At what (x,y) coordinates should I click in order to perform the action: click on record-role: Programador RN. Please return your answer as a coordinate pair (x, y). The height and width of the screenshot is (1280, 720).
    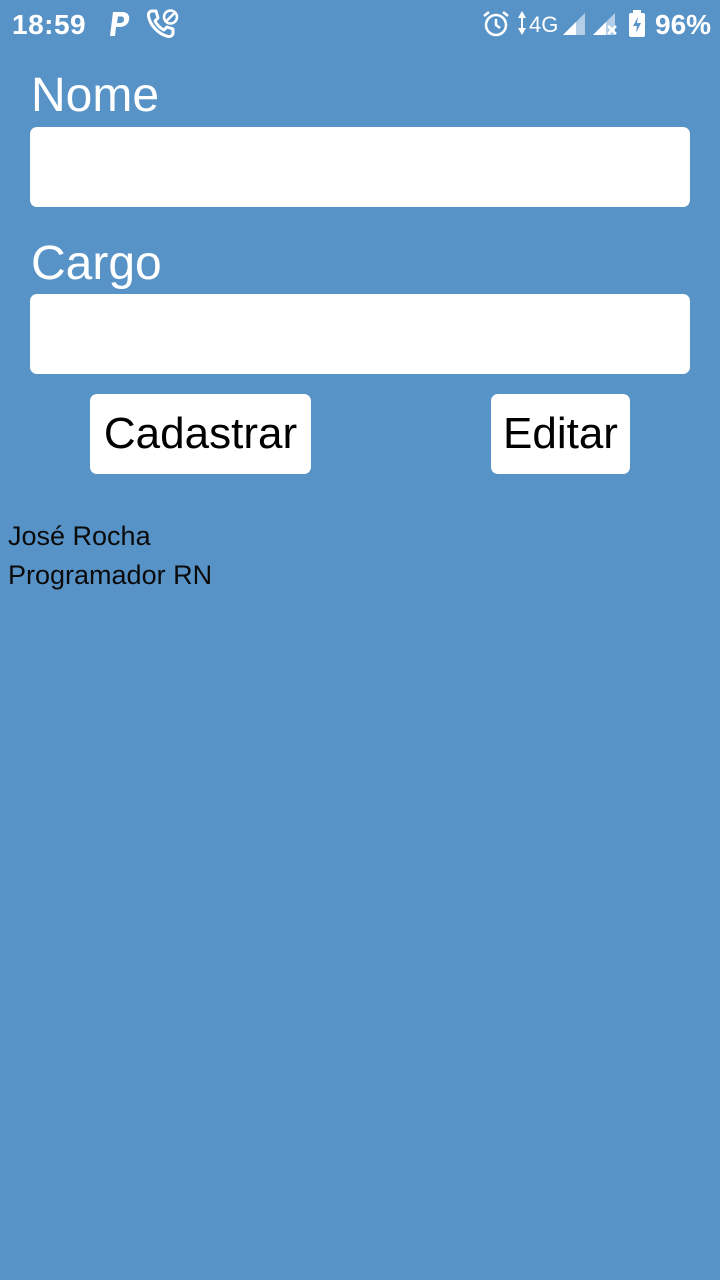
    Looking at the image, I should click on (110, 575).